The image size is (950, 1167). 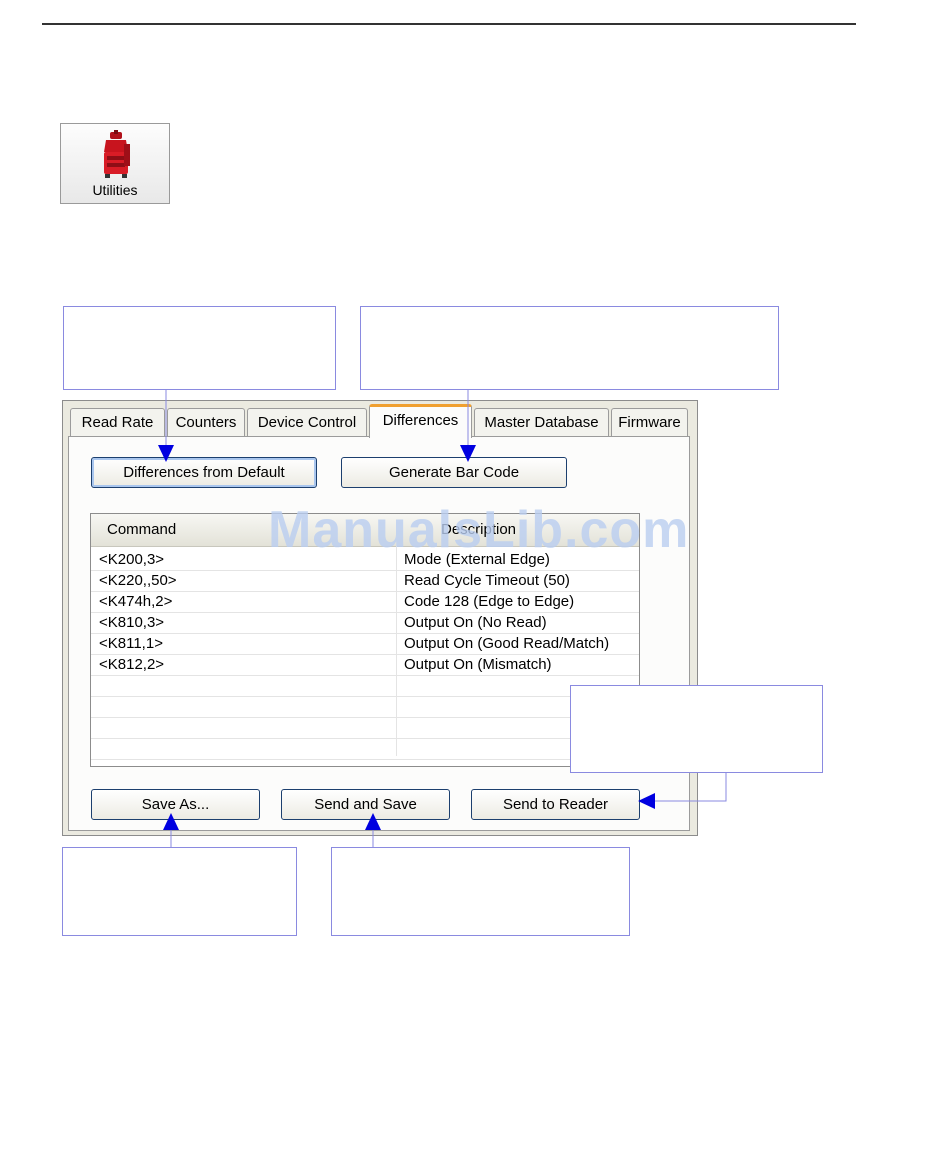 What do you see at coordinates (166, 453) in the screenshot?
I see `arrow-differences-icon` at bounding box center [166, 453].